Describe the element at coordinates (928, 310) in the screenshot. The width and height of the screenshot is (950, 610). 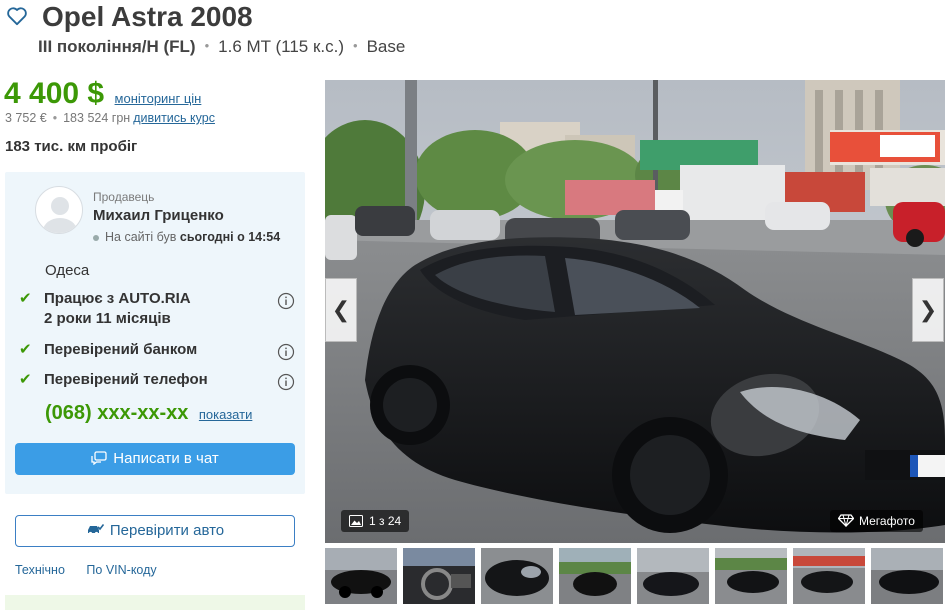
I see `gallery-next-button: ❯` at that location.